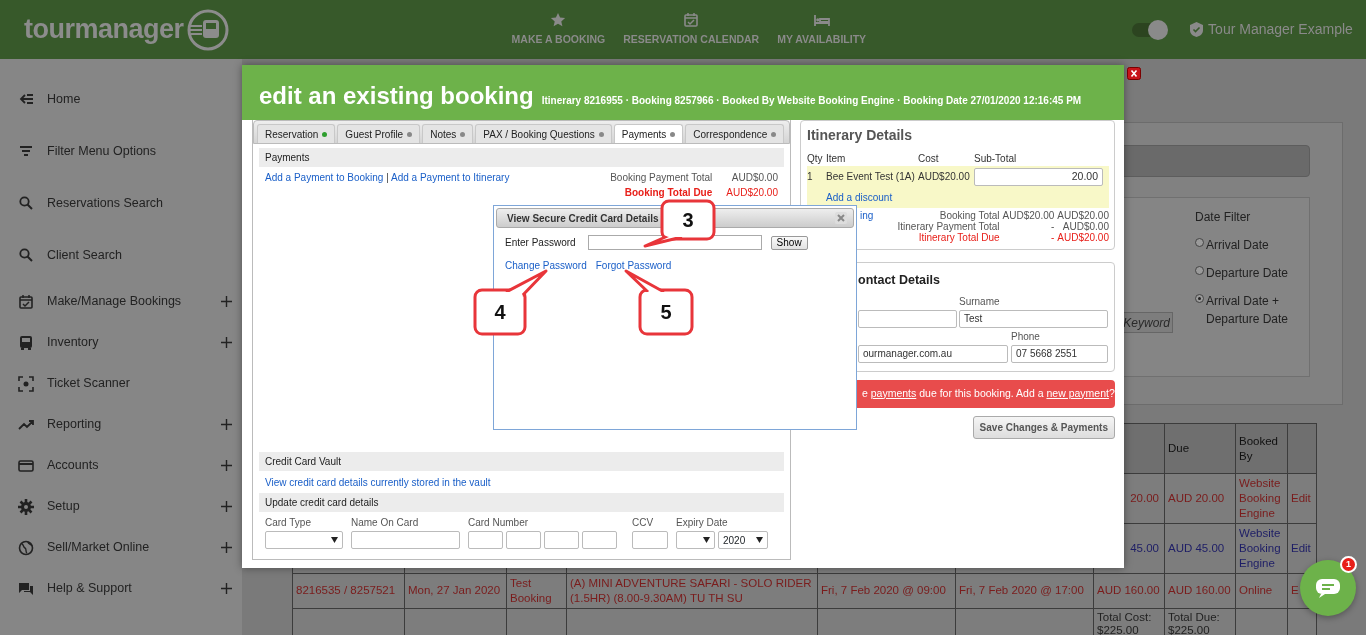 This screenshot has height=635, width=1366. I want to click on sidebar-item: Make/Manage Bookings, so click(127, 301).